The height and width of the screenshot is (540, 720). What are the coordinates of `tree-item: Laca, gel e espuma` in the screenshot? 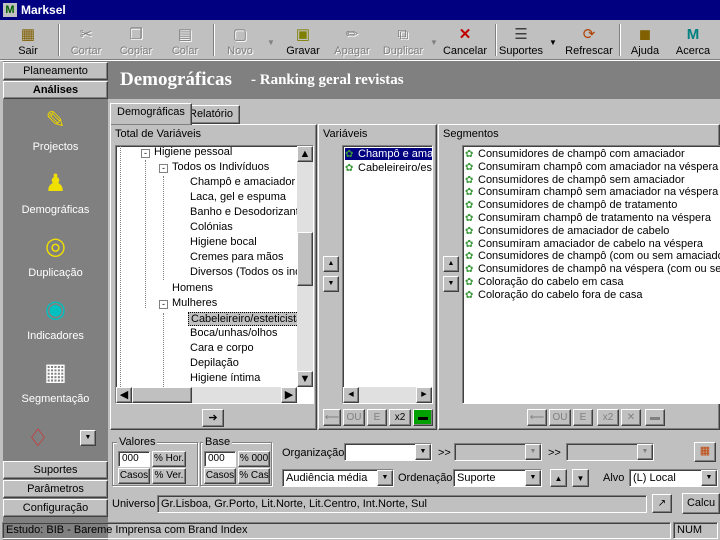 It's located at (238, 197).